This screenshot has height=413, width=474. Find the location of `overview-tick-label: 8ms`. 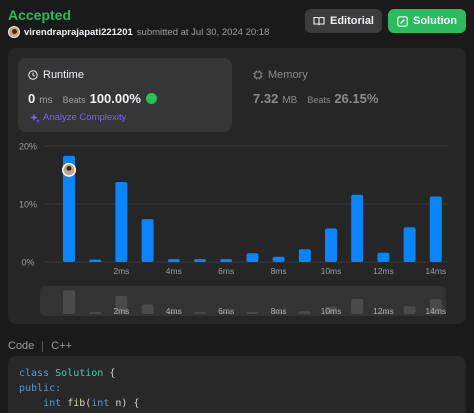

overview-tick-label: 8ms is located at coordinates (279, 311).